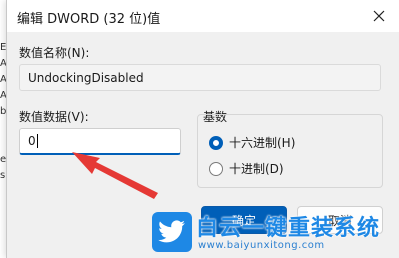 The image size is (399, 258). I want to click on watermark-url: www.baiyunxitong.com, so click(261, 245).